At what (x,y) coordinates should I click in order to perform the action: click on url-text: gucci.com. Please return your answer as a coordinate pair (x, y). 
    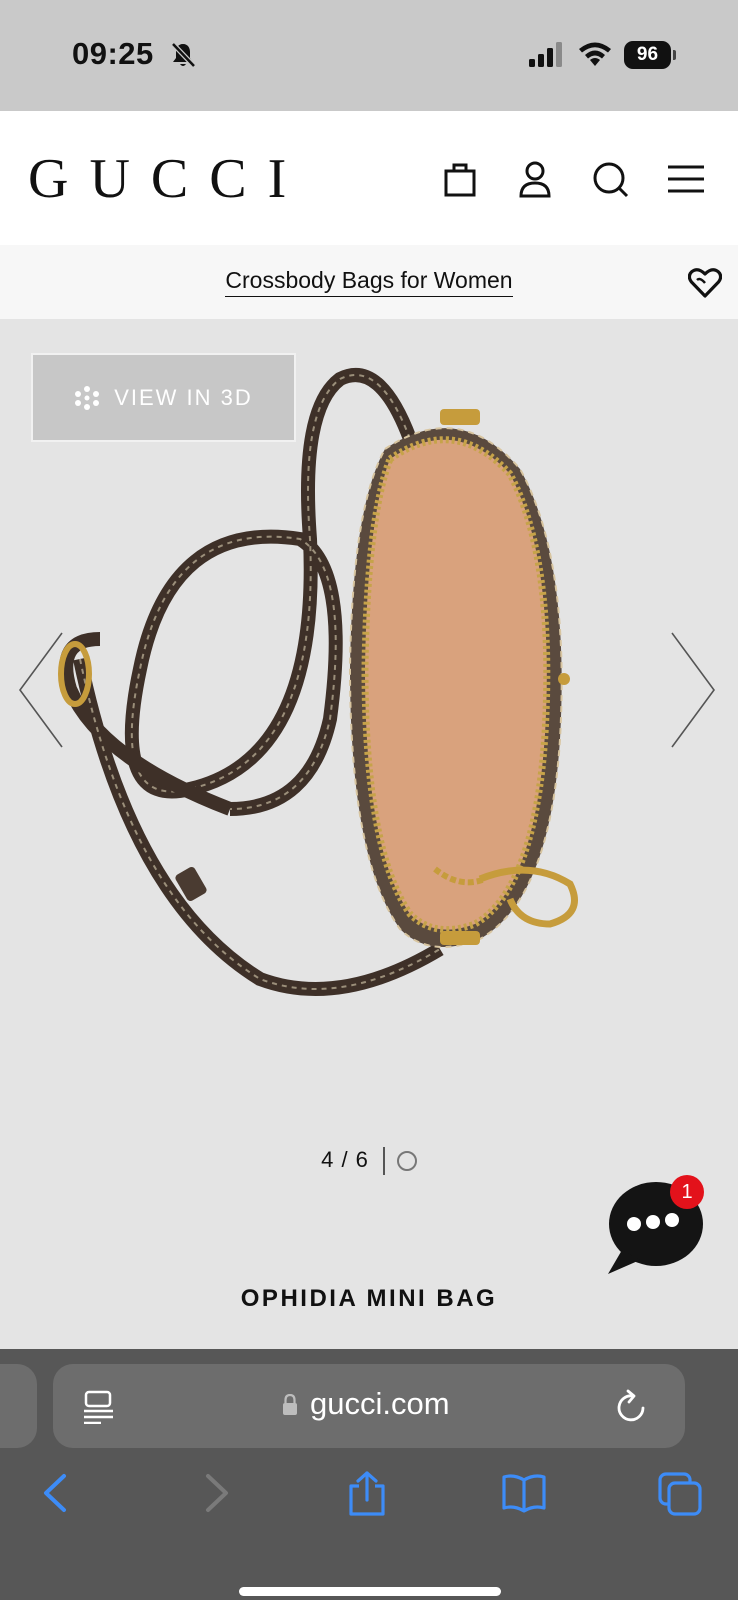
    Looking at the image, I should click on (380, 1404).